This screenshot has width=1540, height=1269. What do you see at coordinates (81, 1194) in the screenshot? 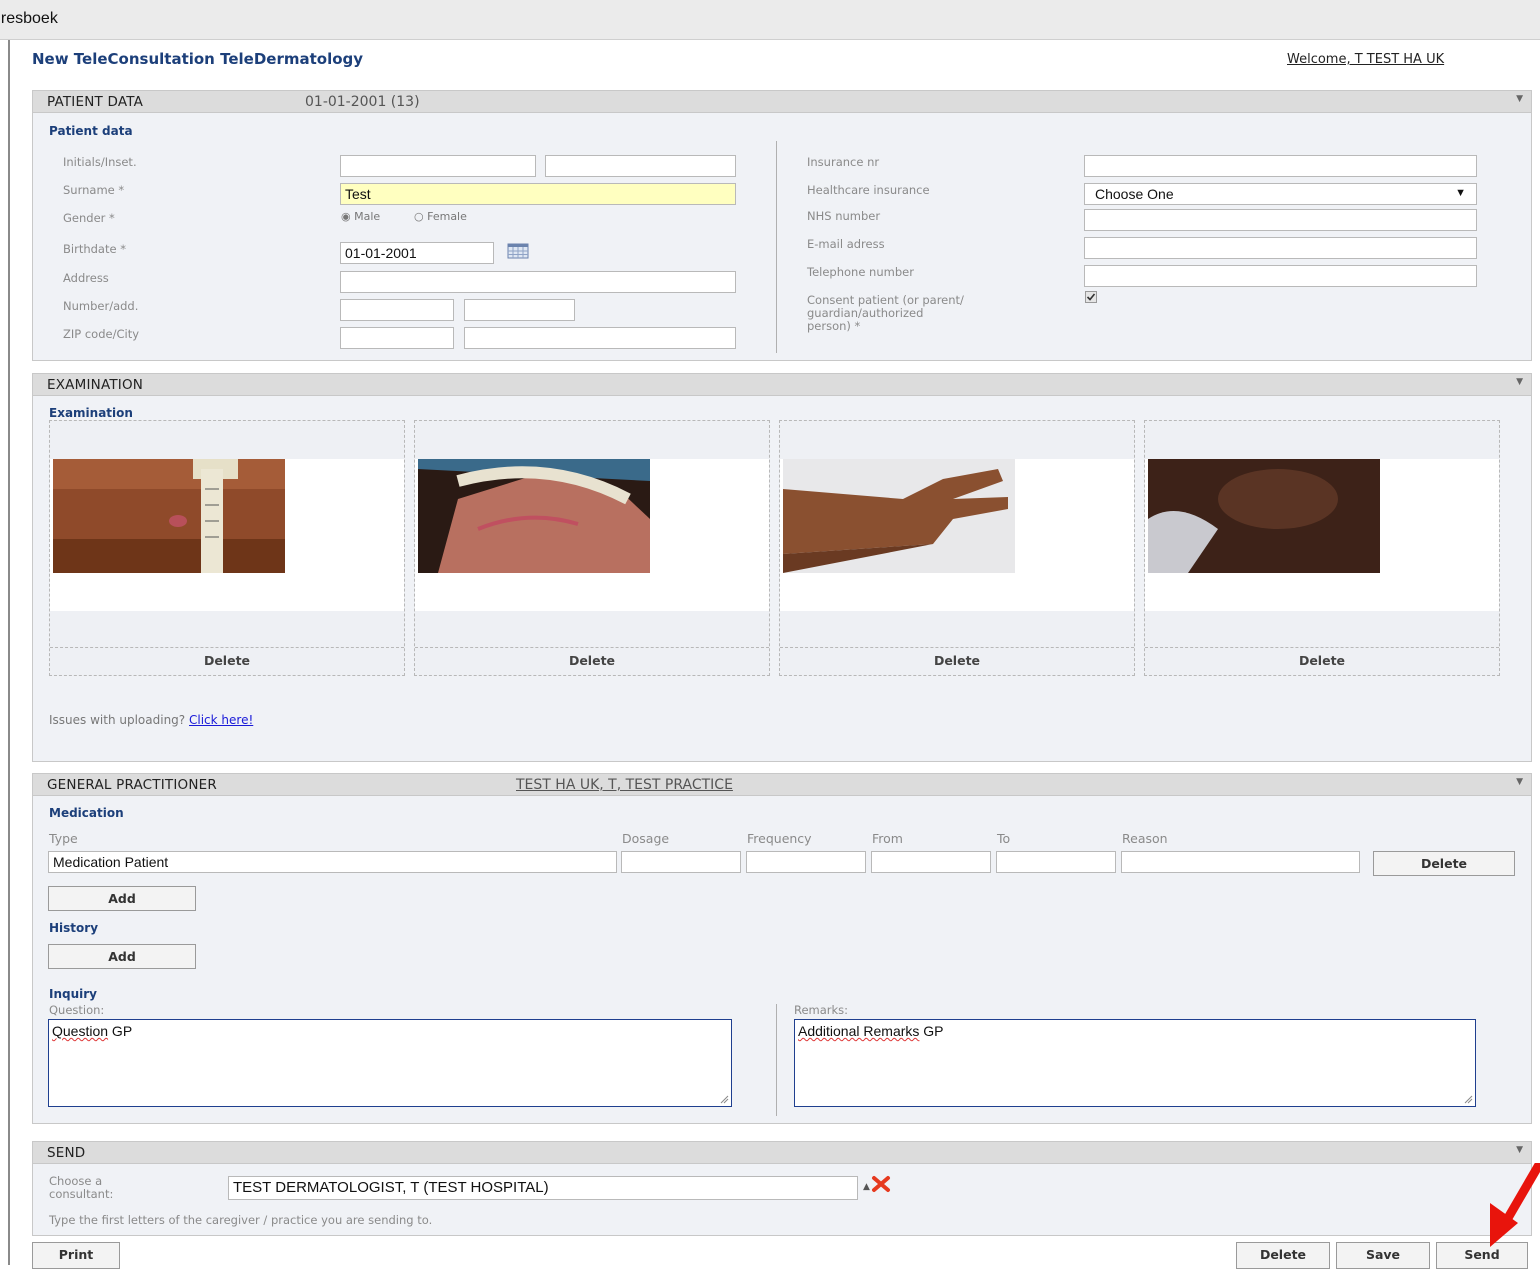
I see `consultant-label-line: consultant:` at bounding box center [81, 1194].